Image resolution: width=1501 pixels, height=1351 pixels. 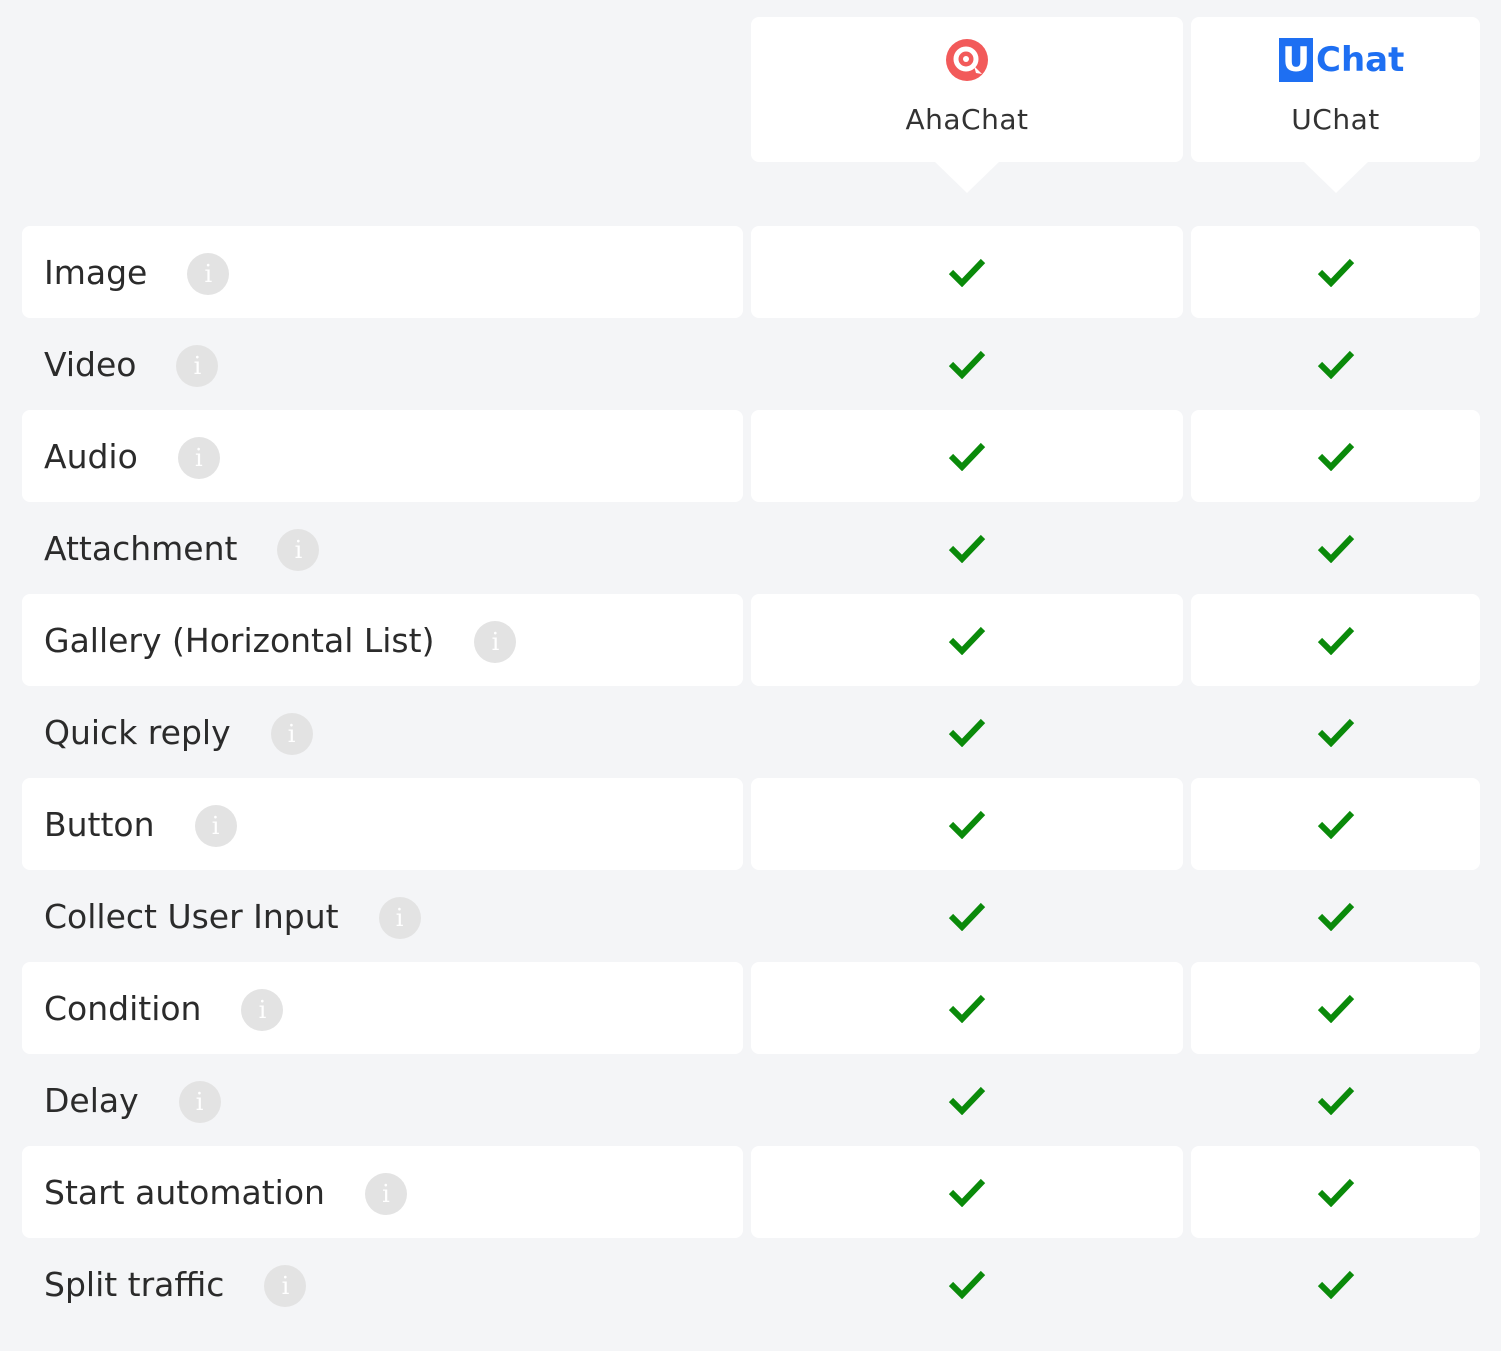 What do you see at coordinates (96, 272) in the screenshot?
I see `feature-label: Image` at bounding box center [96, 272].